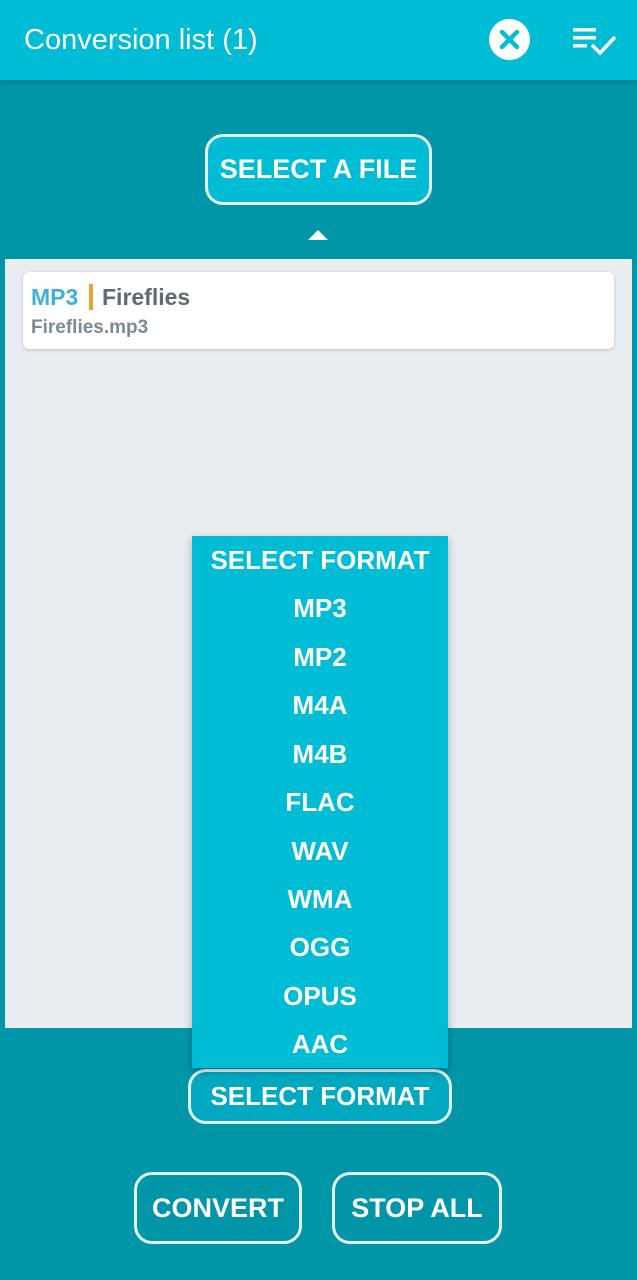  I want to click on format-option-mp3: MP3, so click(320, 608).